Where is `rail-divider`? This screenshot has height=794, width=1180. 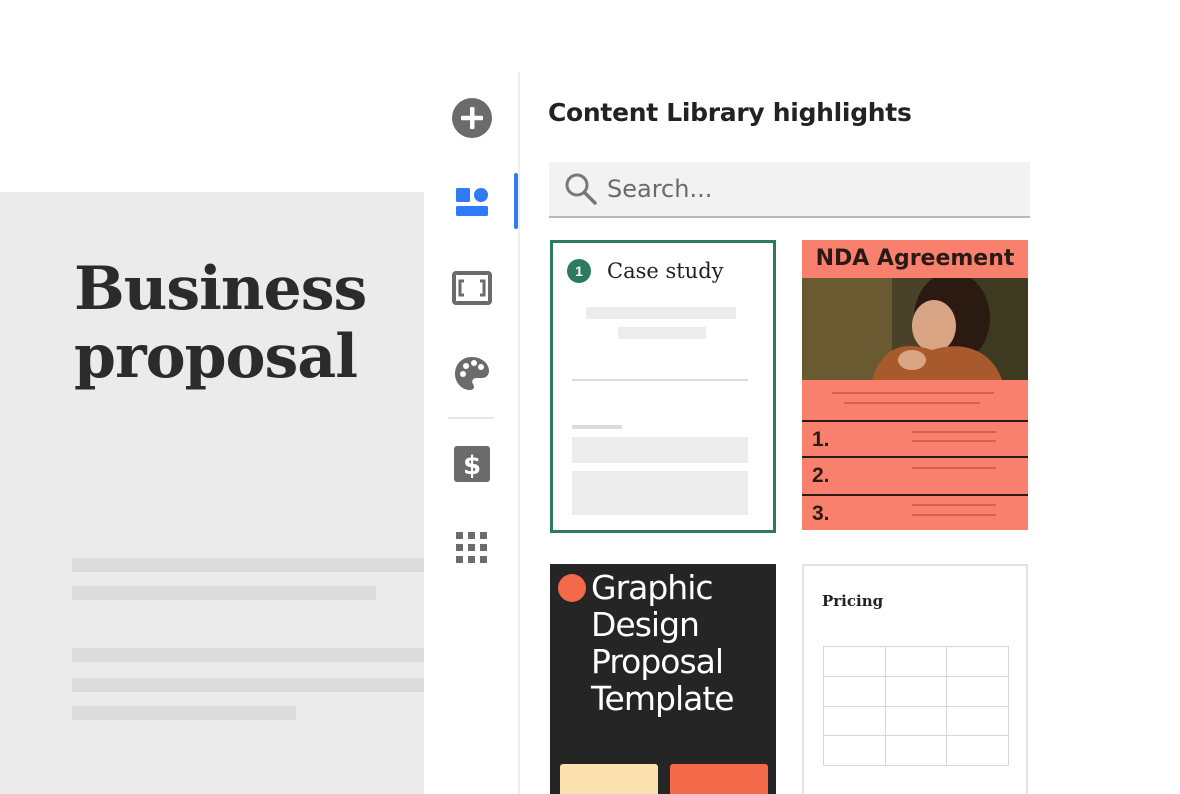
rail-divider is located at coordinates (471, 418).